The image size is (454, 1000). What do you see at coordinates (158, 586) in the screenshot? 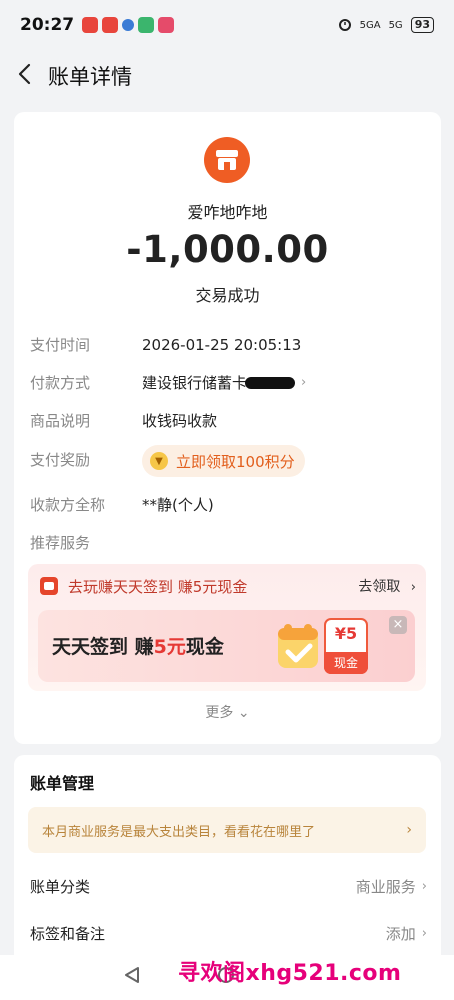
I see `recommend-text: 去玩赚天天签到 赚5元现金` at bounding box center [158, 586].